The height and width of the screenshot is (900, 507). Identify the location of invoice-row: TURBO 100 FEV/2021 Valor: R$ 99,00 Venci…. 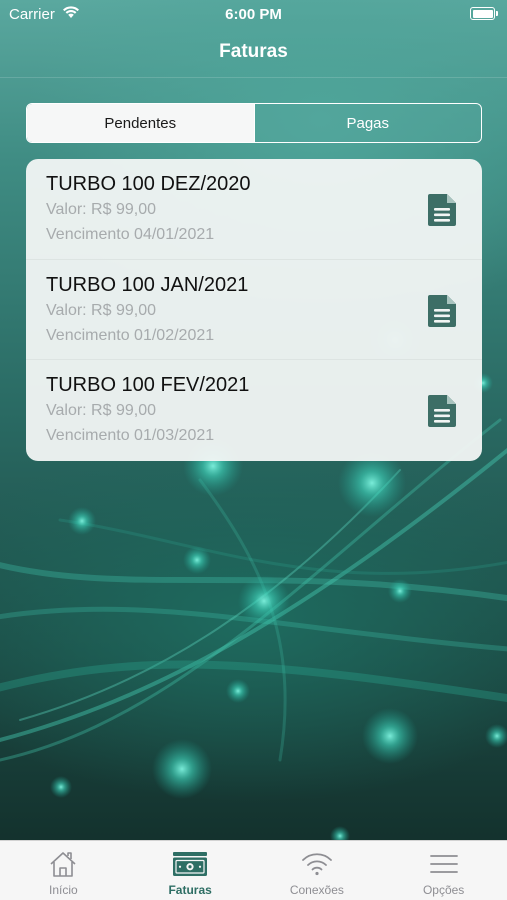
(254, 410).